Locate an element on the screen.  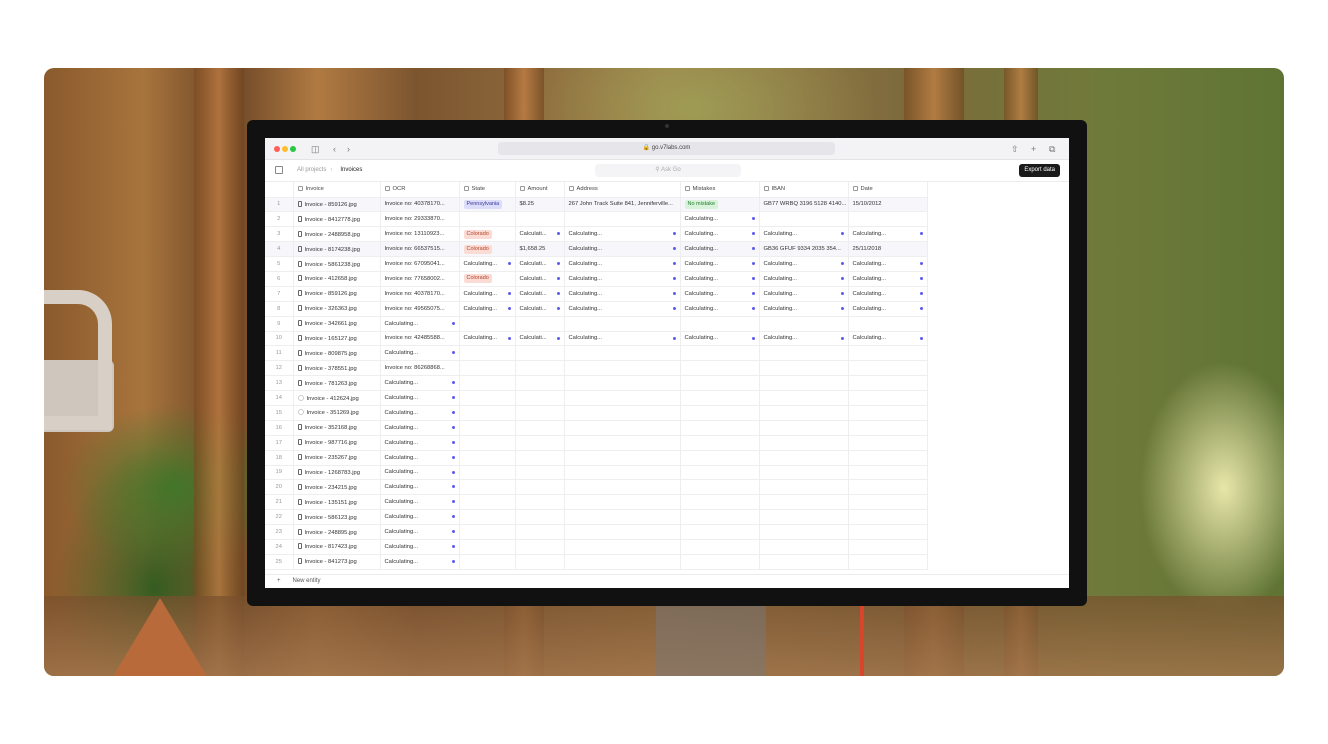
cell-file: Invoice - 234215.jpg is located at coordinates (337, 487).